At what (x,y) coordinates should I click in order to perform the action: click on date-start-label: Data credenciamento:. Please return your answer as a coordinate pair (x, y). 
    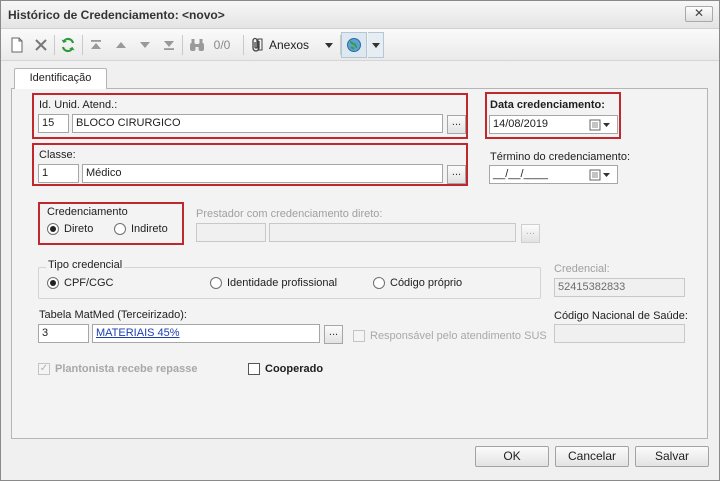
    Looking at the image, I should click on (547, 105).